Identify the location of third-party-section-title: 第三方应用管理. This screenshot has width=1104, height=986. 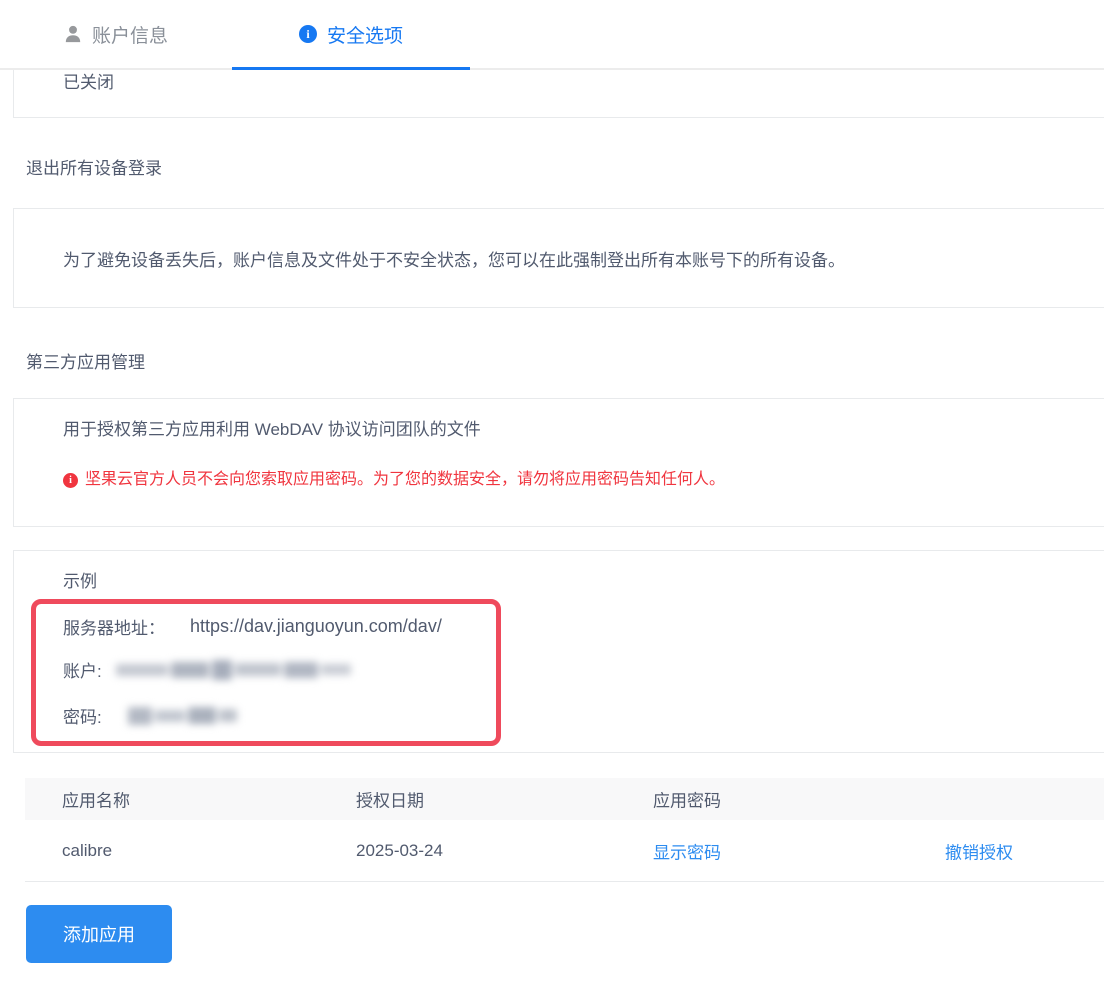
(85, 362).